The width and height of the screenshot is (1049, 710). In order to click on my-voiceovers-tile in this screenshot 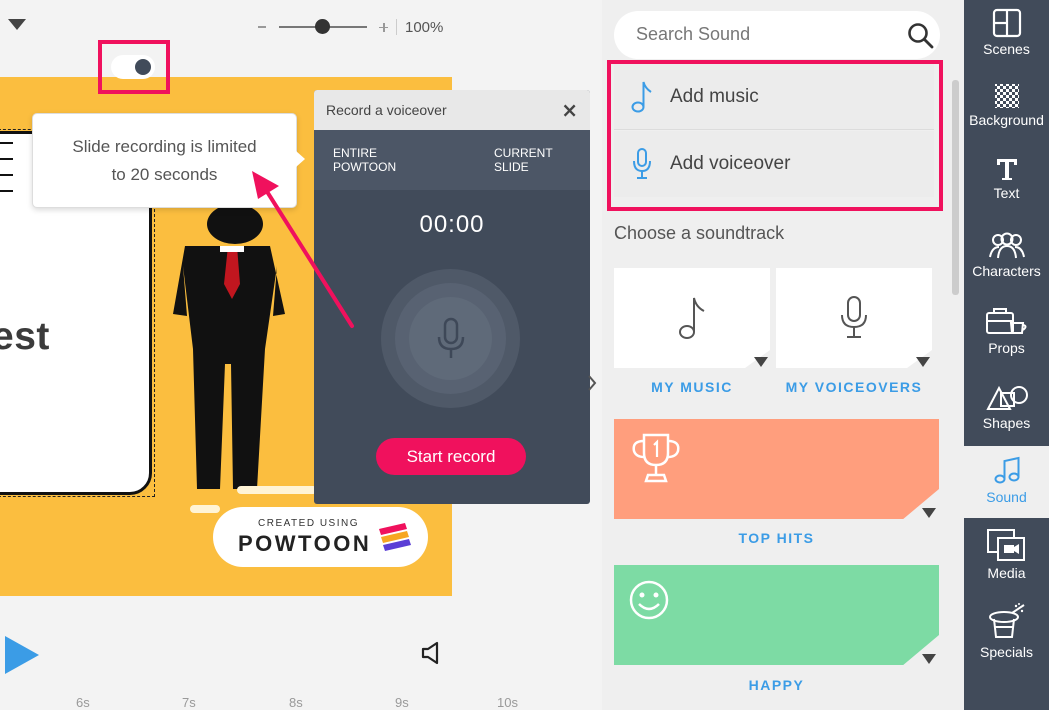, I will do `click(854, 318)`.